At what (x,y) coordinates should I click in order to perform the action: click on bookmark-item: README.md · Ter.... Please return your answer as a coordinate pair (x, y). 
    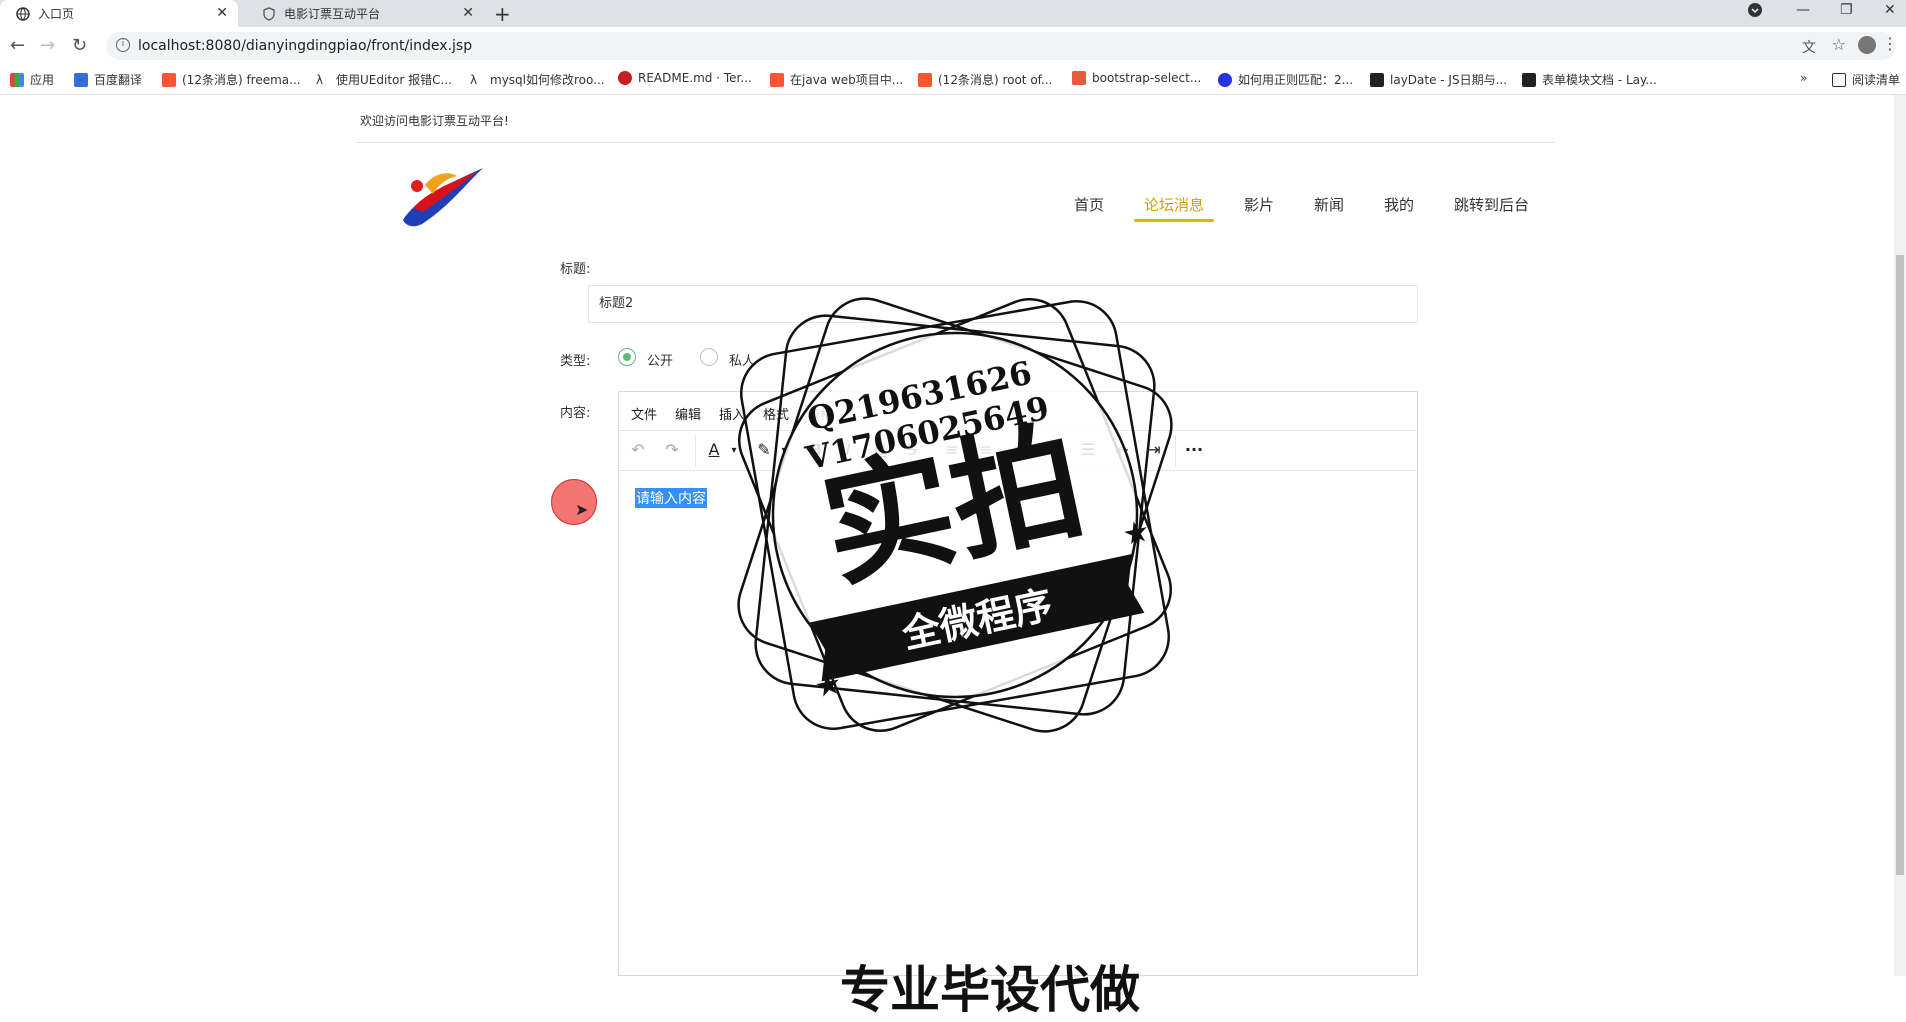
    Looking at the image, I should click on (685, 78).